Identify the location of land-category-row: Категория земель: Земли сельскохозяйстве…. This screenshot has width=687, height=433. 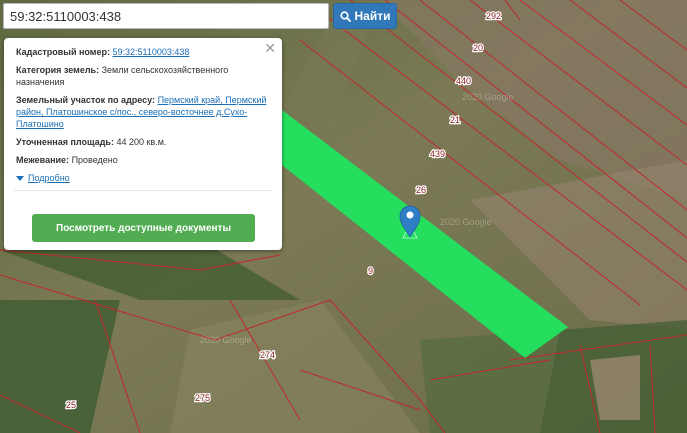
(143, 76).